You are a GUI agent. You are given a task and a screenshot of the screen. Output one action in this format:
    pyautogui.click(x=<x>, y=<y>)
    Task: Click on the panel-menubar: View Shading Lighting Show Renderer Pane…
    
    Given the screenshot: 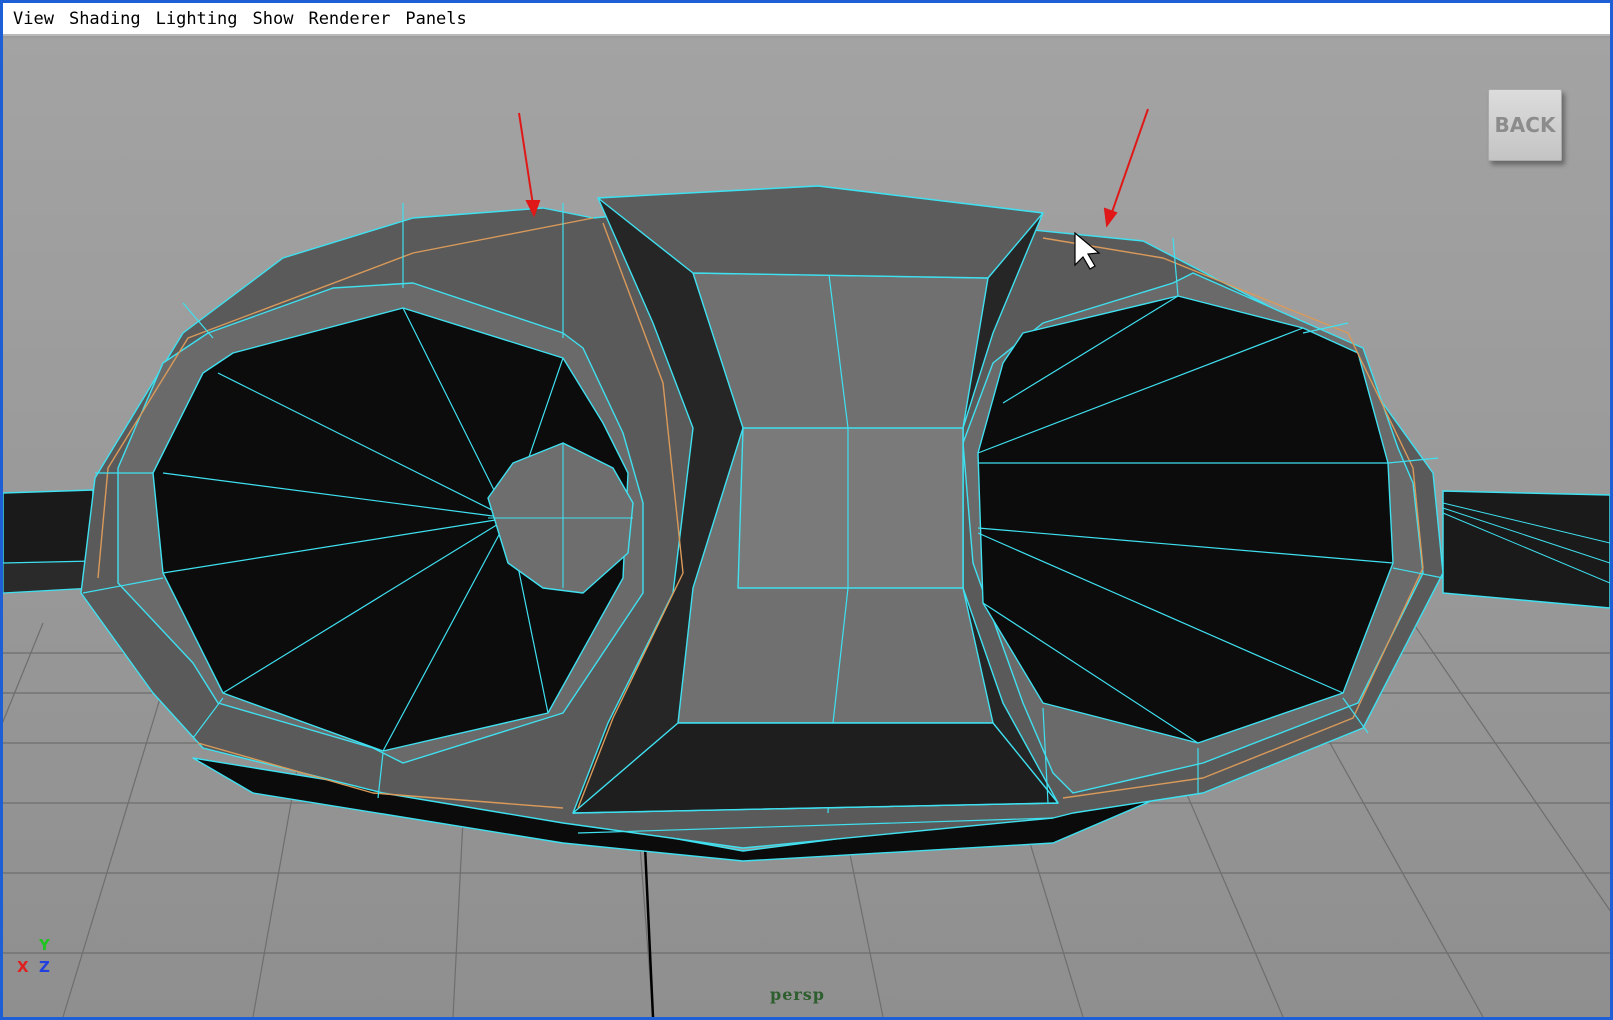 What is the action you would take?
    pyautogui.click(x=806, y=19)
    